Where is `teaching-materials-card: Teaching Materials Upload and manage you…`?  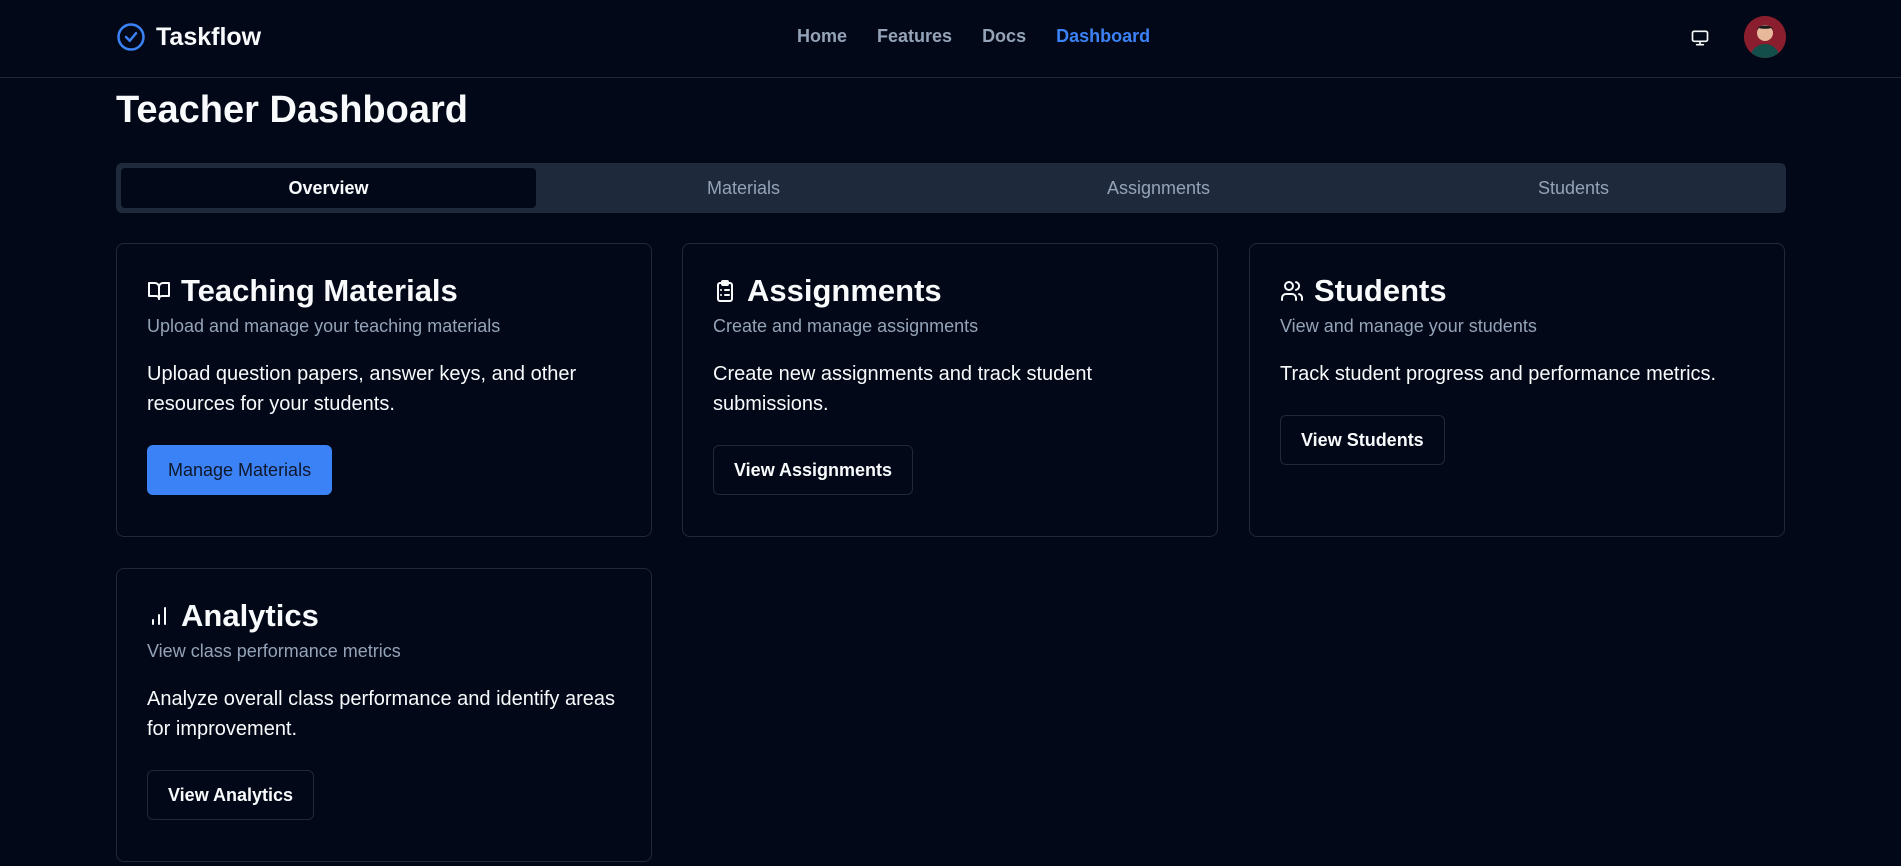
teaching-materials-card: Teaching Materials Upload and manage you… is located at coordinates (384, 390).